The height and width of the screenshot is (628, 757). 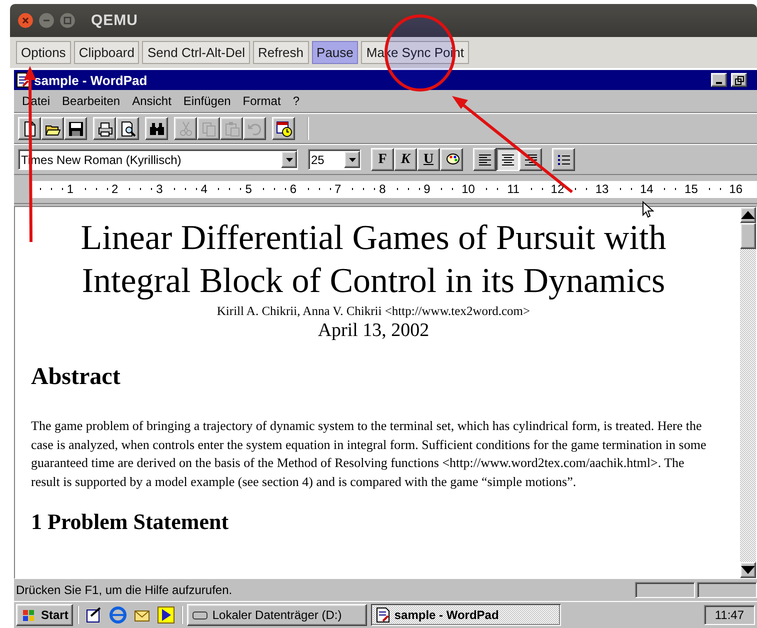 I want to click on ruler-number: 11, so click(x=513, y=189).